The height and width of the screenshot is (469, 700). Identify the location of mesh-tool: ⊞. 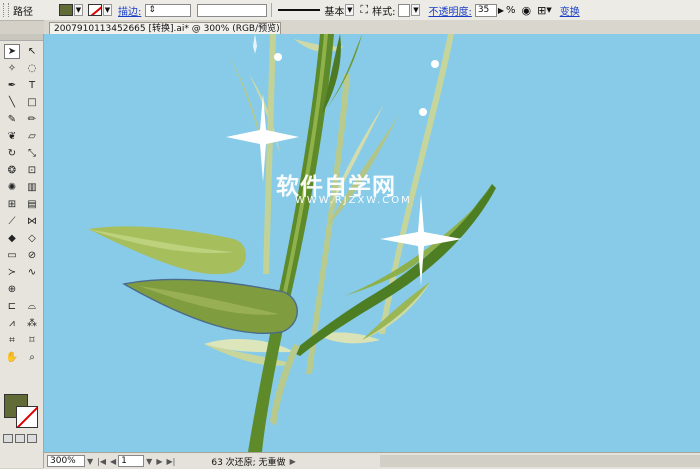
(12, 204).